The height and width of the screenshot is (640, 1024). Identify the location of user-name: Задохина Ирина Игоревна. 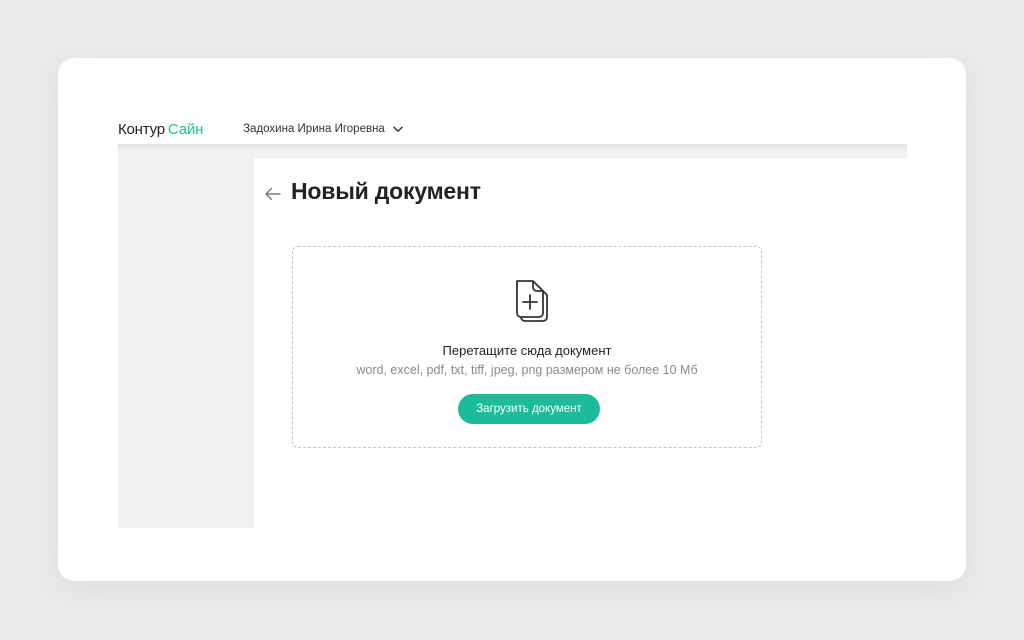
(314, 129).